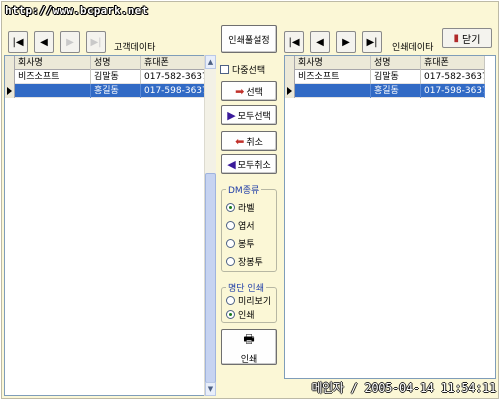 The image size is (500, 400). I want to click on cancel-button: ⬅ 취소, so click(249, 141).